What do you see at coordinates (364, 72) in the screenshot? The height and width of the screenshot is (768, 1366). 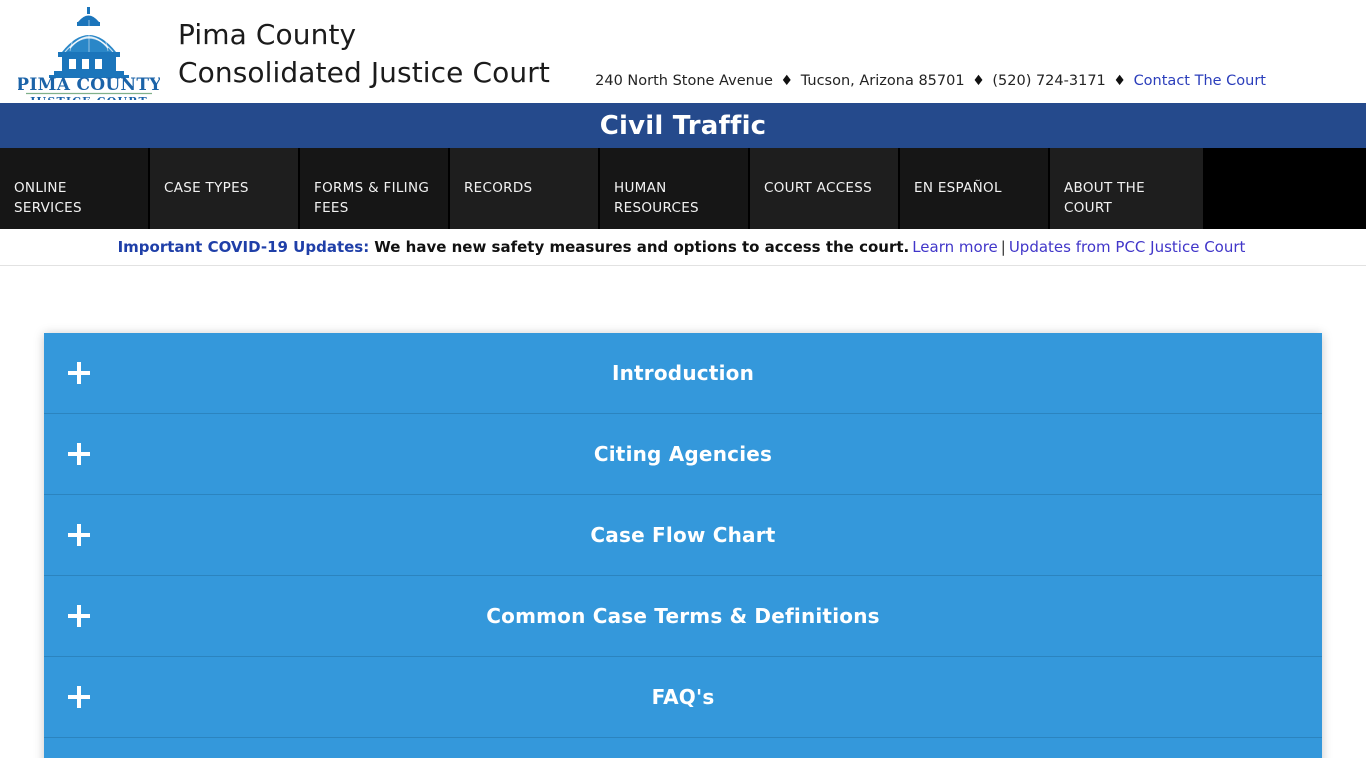 I see `site-title-line2: Consolidated Justice Court` at bounding box center [364, 72].